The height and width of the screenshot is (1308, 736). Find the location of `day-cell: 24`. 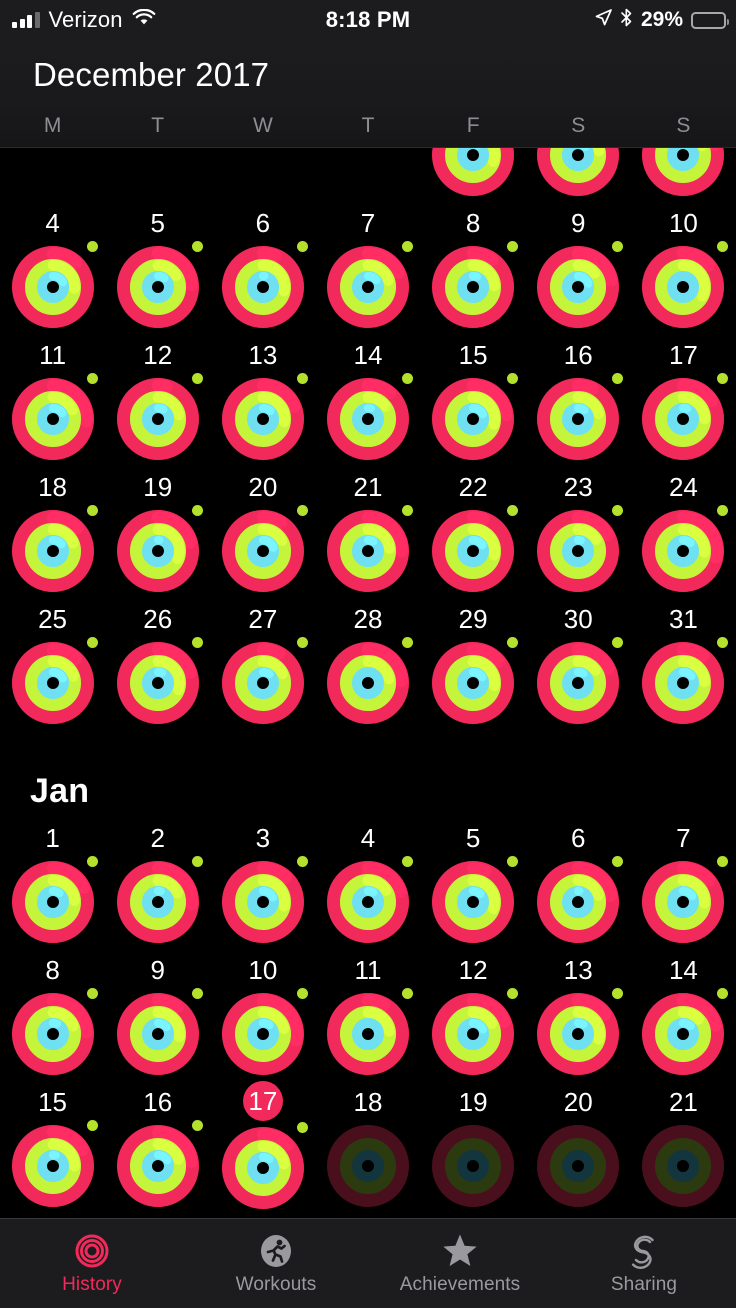

day-cell: 24 is located at coordinates (683, 532).